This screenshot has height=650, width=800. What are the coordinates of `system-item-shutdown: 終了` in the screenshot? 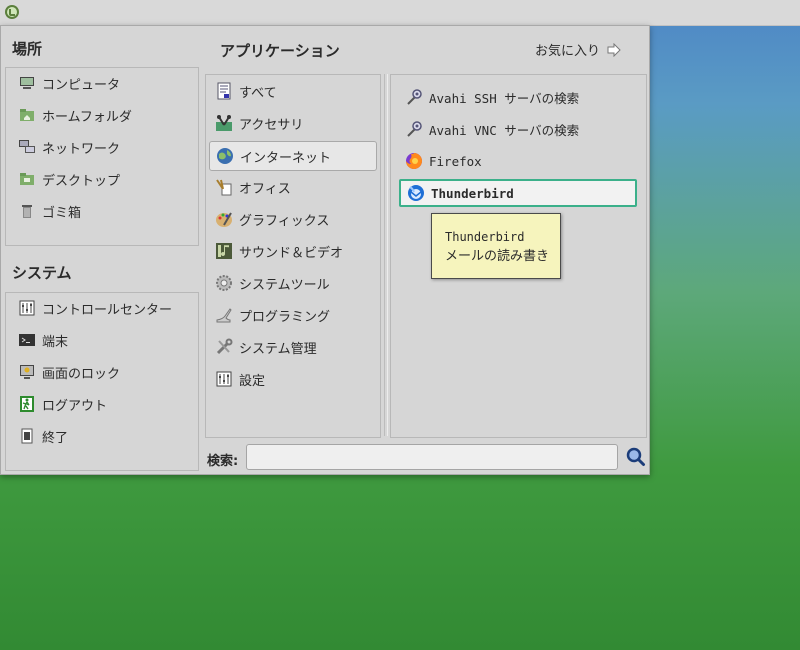 It's located at (98, 436).